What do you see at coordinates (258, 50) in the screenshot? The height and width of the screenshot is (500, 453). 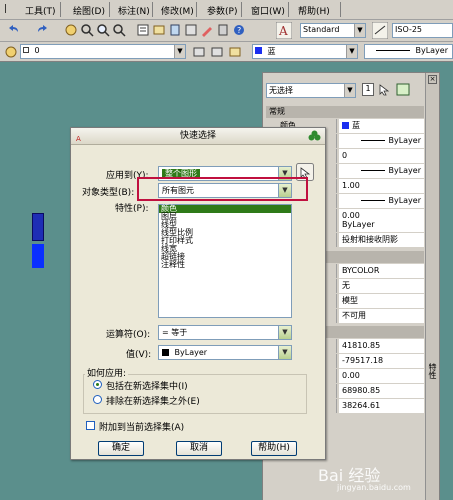 I see `color-swatch` at bounding box center [258, 50].